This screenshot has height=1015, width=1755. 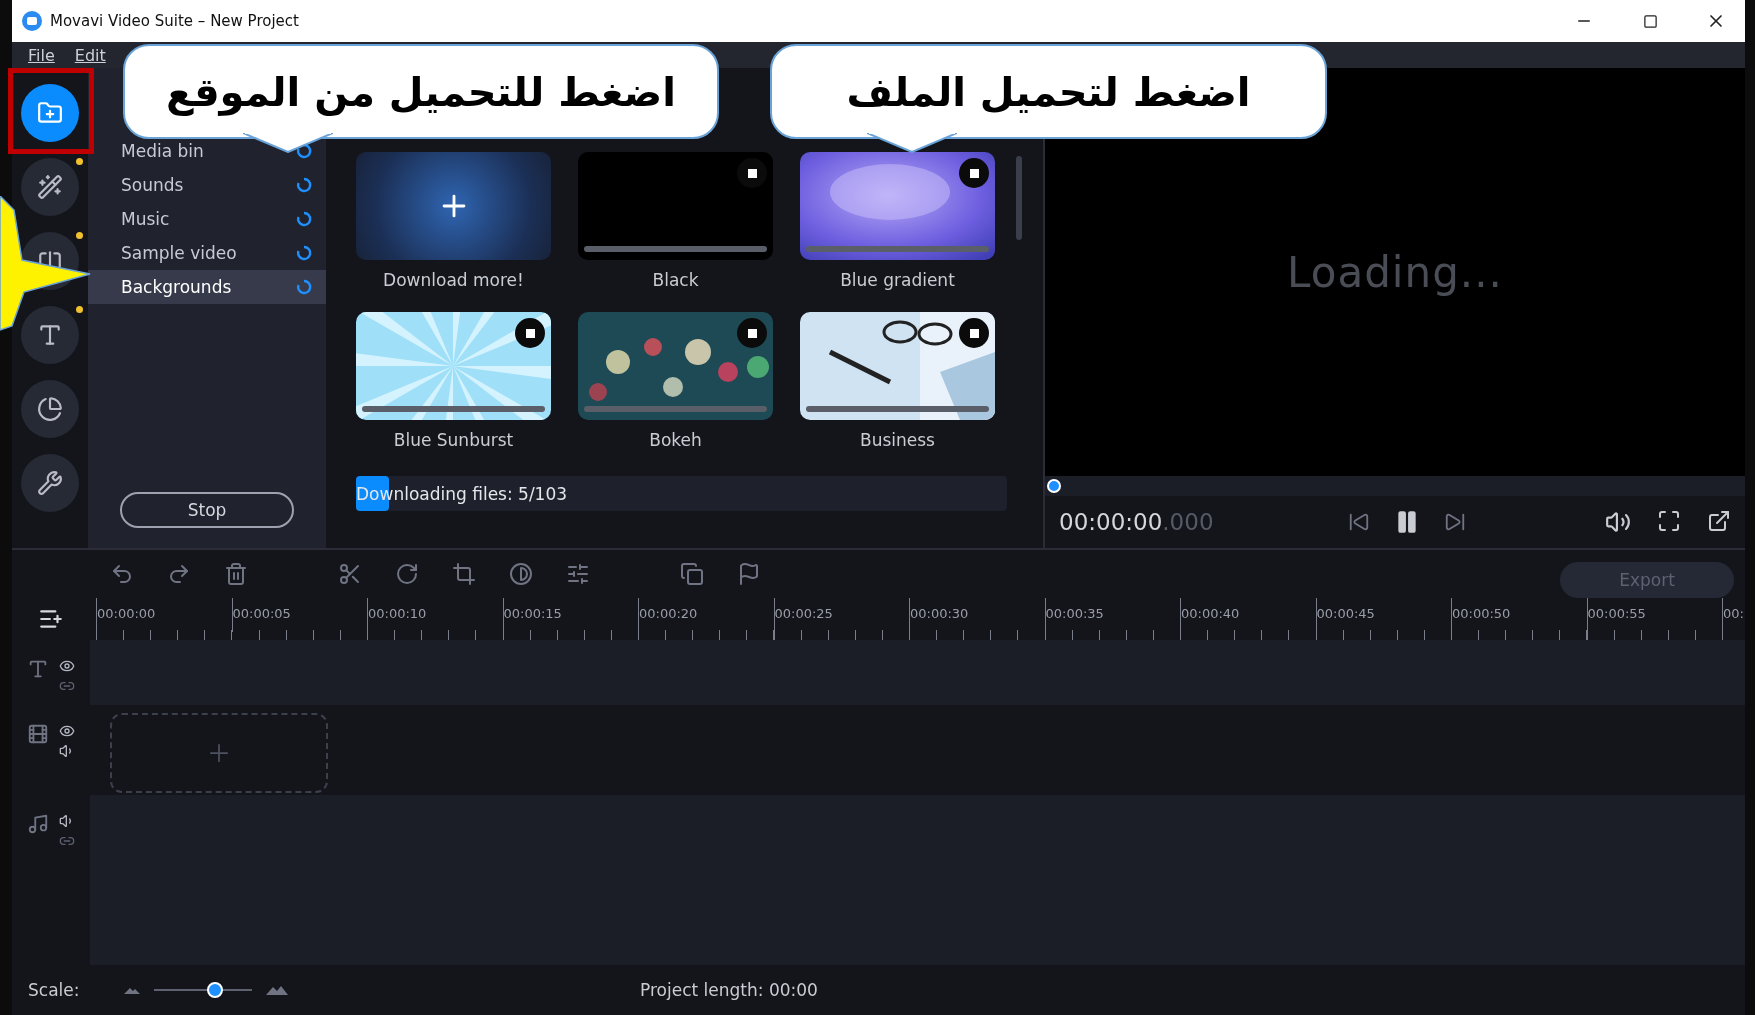 What do you see at coordinates (1669, 521) in the screenshot?
I see `fullscreen-icon` at bounding box center [1669, 521].